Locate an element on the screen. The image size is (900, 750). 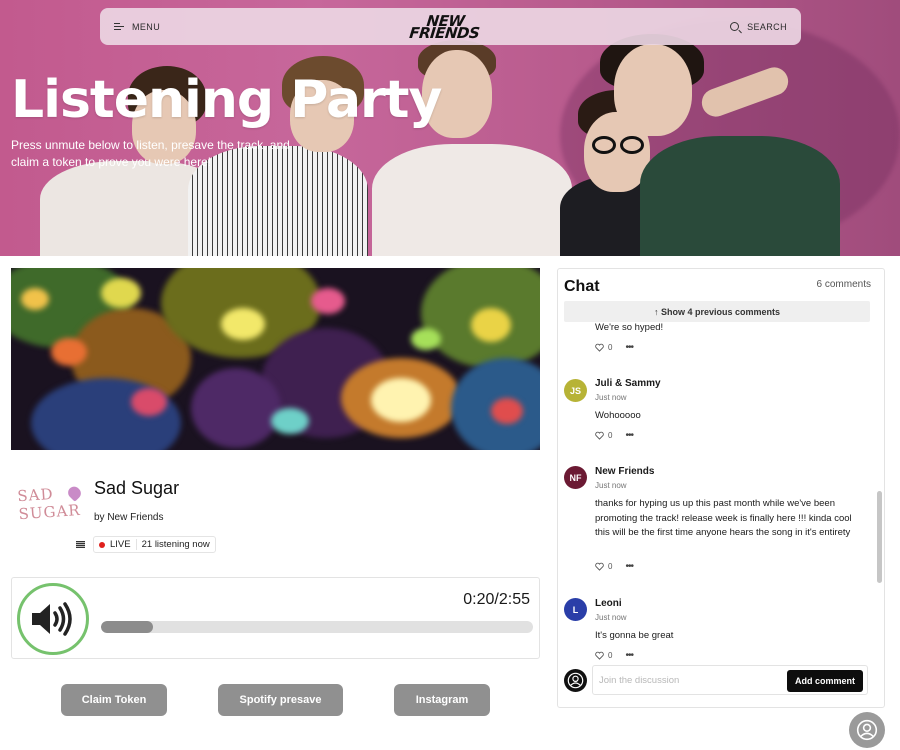
show-previous-comments-button: ↑ Show 4 previous comments is located at coordinates (717, 311).